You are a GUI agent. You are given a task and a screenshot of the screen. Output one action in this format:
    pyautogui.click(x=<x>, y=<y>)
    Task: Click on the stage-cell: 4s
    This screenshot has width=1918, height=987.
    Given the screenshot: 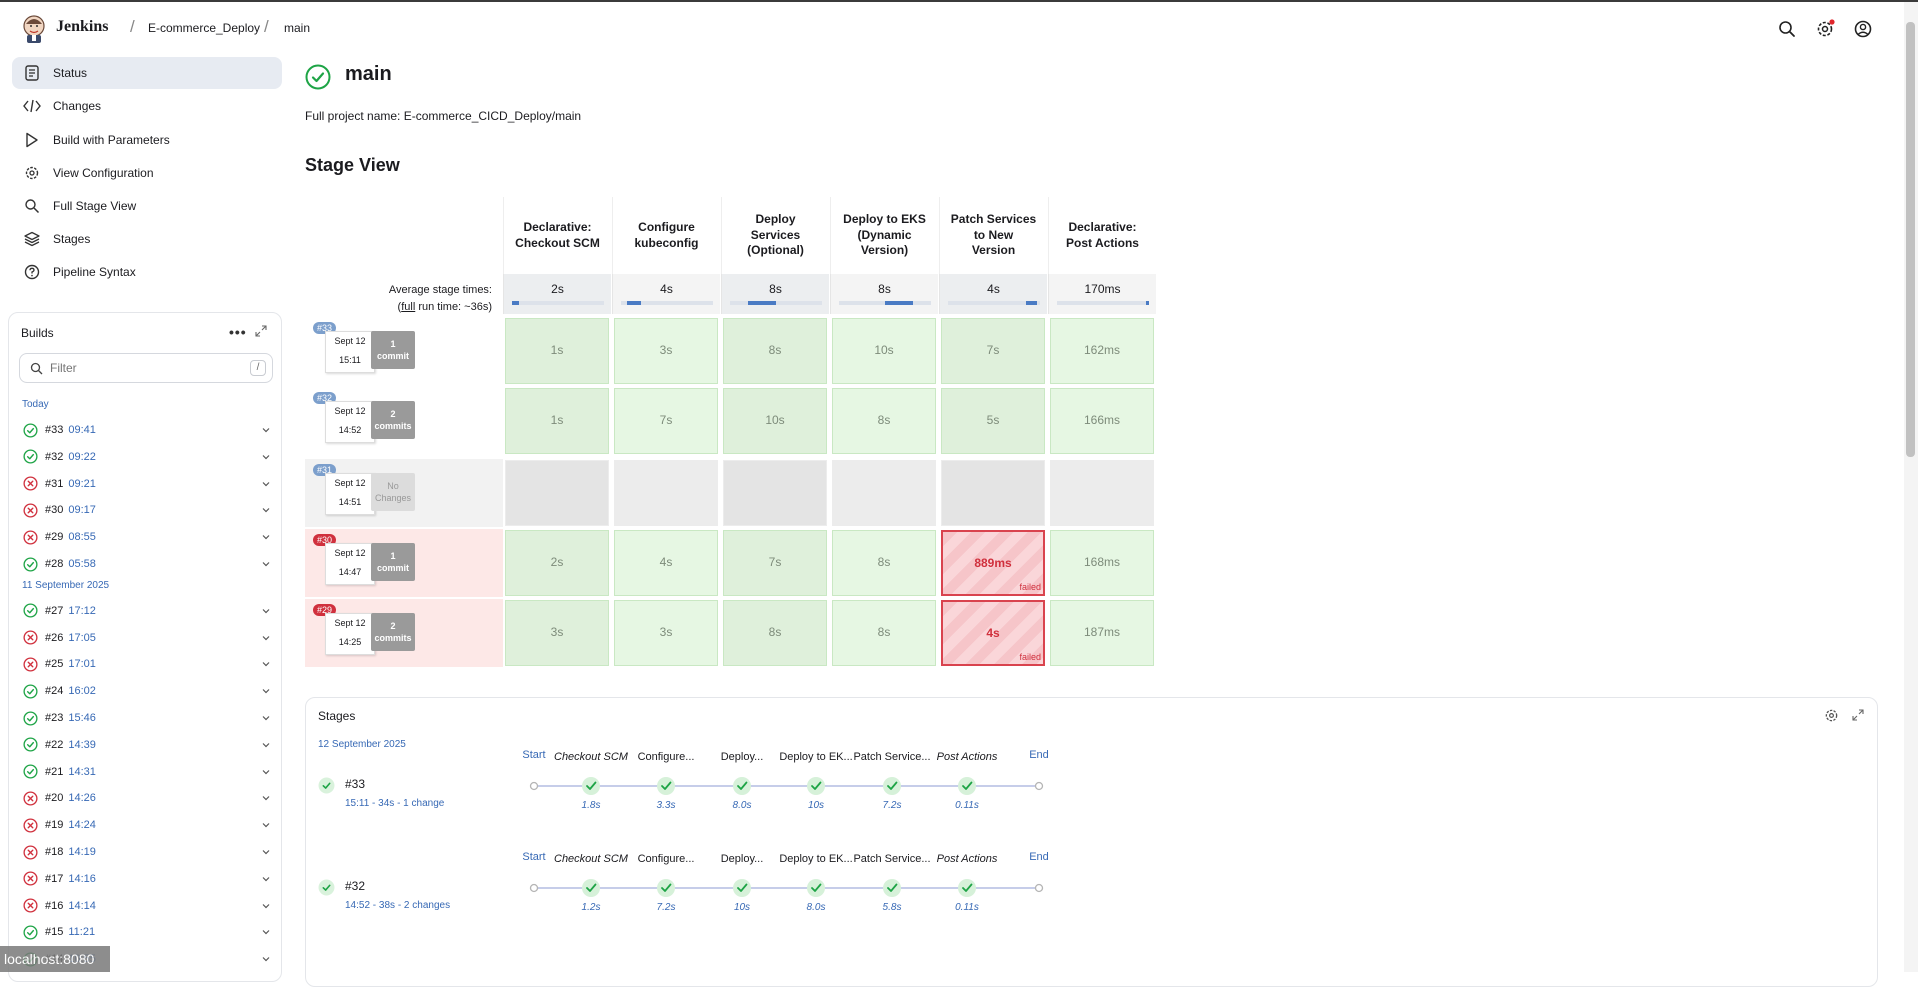 What is the action you would take?
    pyautogui.click(x=666, y=563)
    